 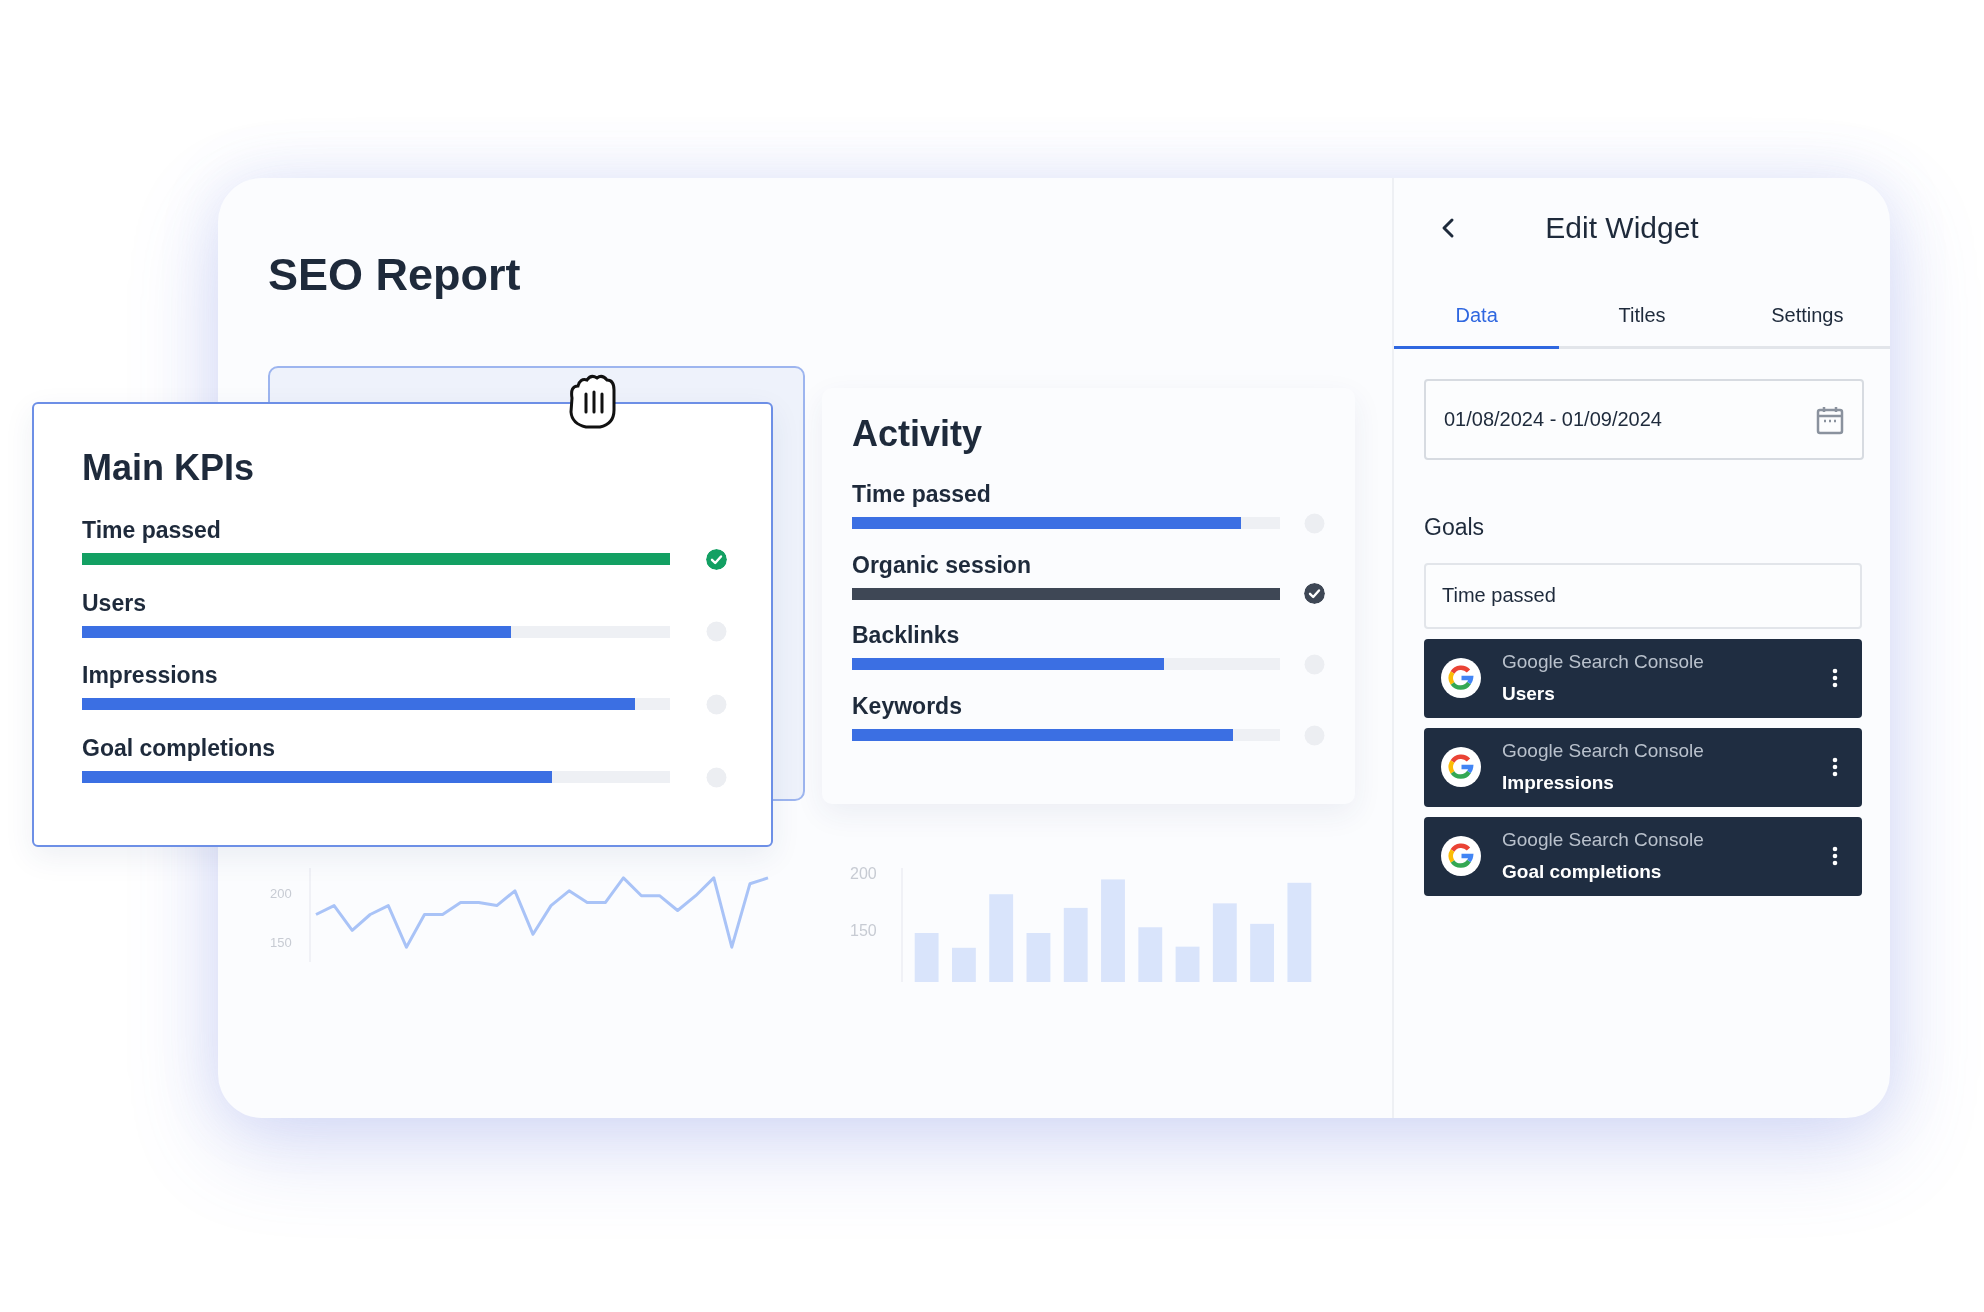 What do you see at coordinates (179, 748) in the screenshot?
I see `kpi-label: Goal completions` at bounding box center [179, 748].